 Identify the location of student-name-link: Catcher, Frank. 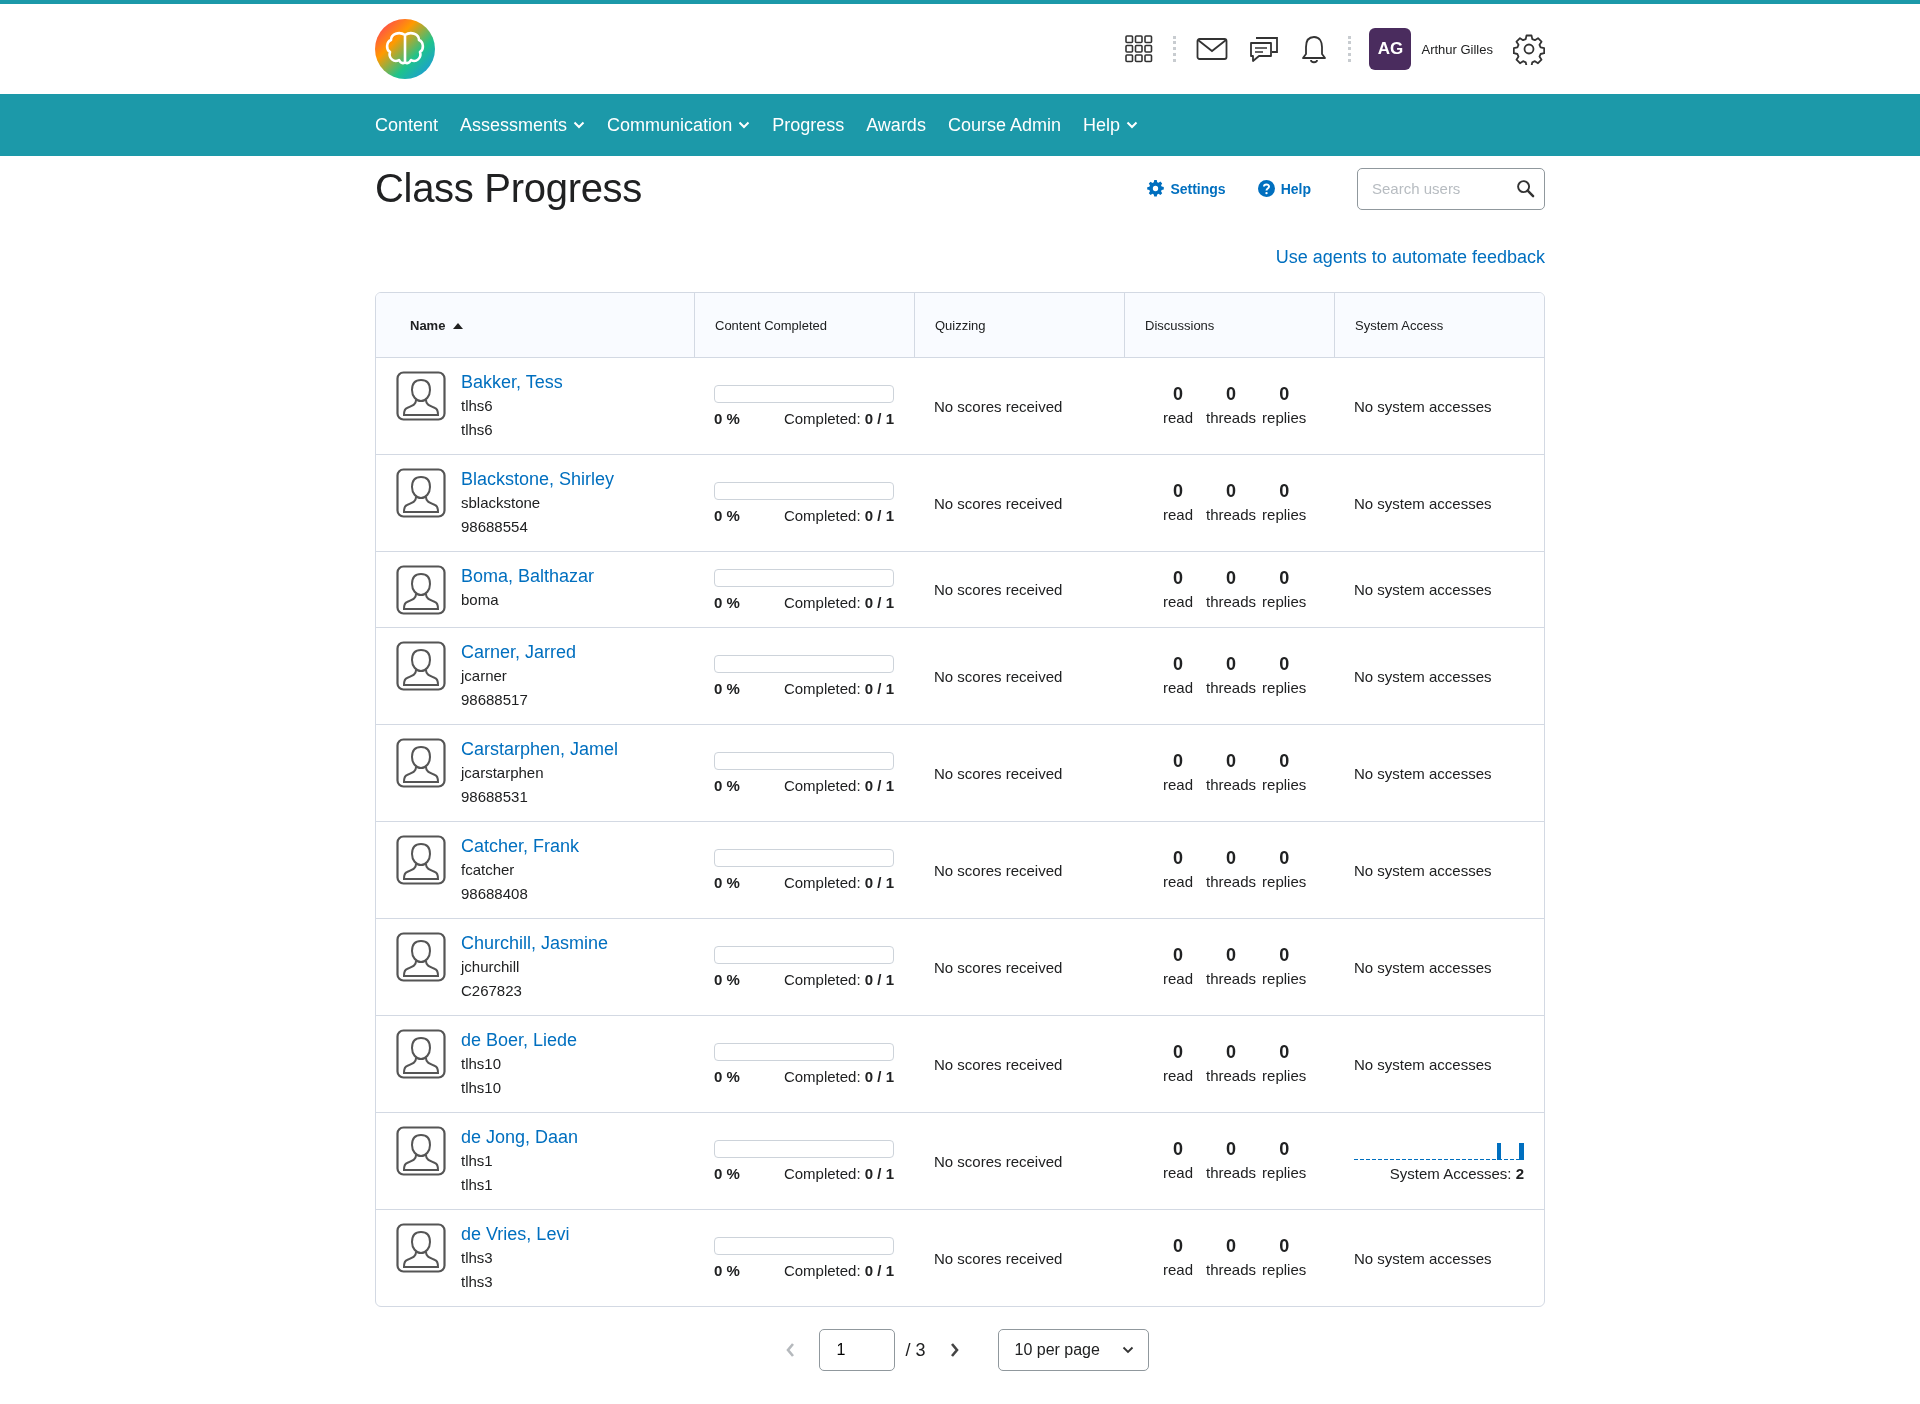
(520, 846).